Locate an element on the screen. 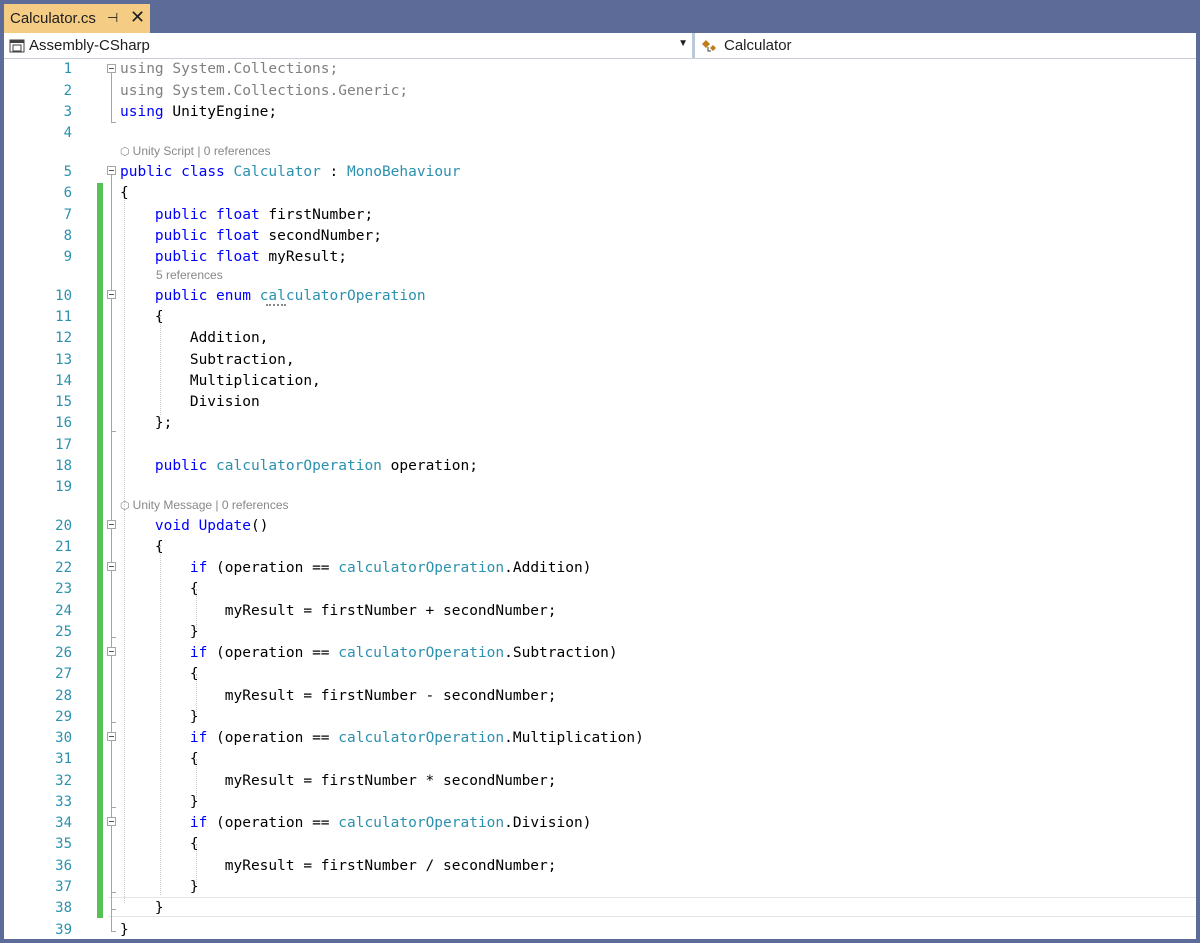  code-line: Subtraction, is located at coordinates (207, 360).